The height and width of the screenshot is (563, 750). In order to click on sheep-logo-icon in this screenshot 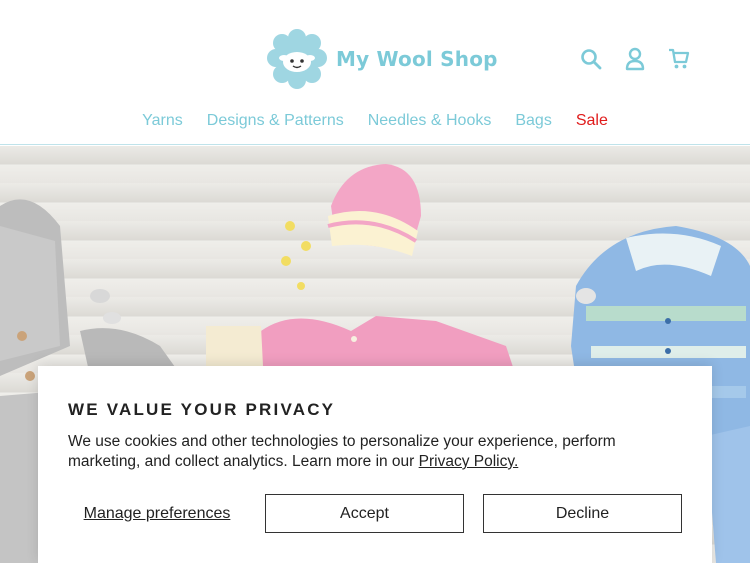, I will do `click(297, 59)`.